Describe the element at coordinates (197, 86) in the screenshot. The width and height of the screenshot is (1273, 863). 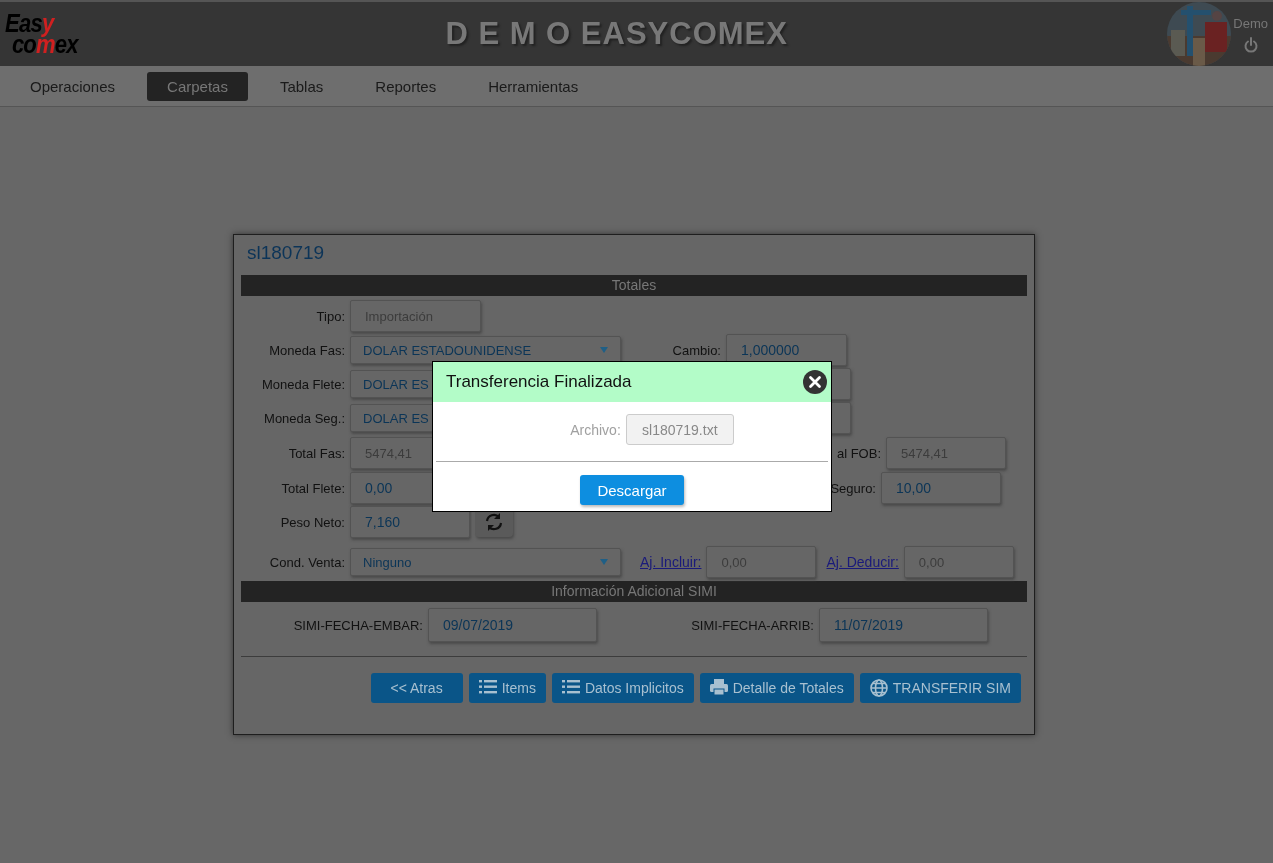
I see `menu-tab: Carpetas` at that location.